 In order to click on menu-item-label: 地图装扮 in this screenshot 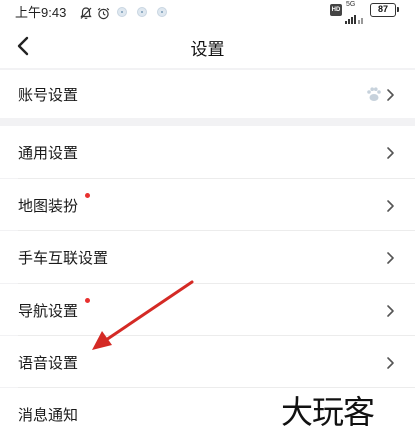, I will do `click(48, 206)`.